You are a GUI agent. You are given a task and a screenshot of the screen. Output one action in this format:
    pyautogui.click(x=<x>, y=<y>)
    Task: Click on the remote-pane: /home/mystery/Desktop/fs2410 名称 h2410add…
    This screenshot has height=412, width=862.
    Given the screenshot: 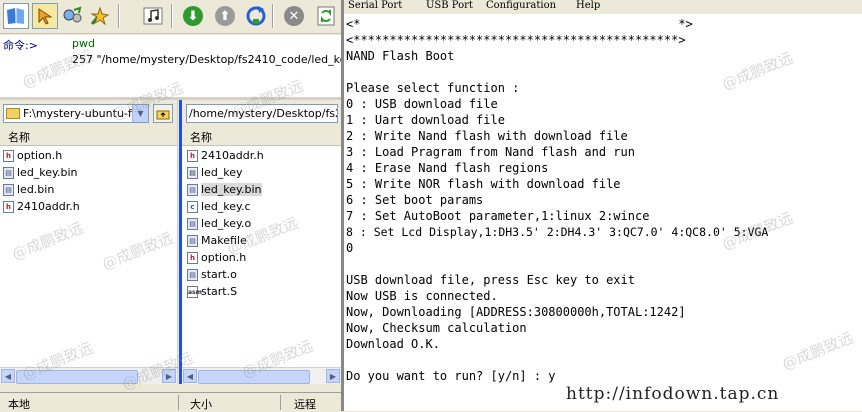 What is the action you would take?
    pyautogui.click(x=260, y=242)
    